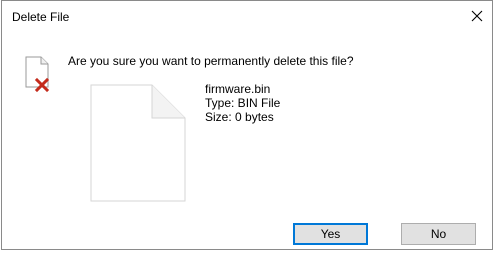  I want to click on title-bar: Delete File, so click(247, 16).